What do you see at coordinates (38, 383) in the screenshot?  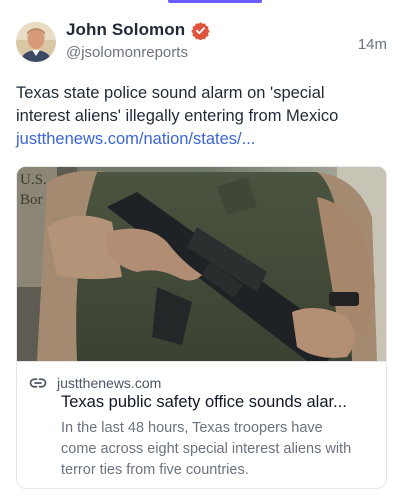 I see `link-icon` at bounding box center [38, 383].